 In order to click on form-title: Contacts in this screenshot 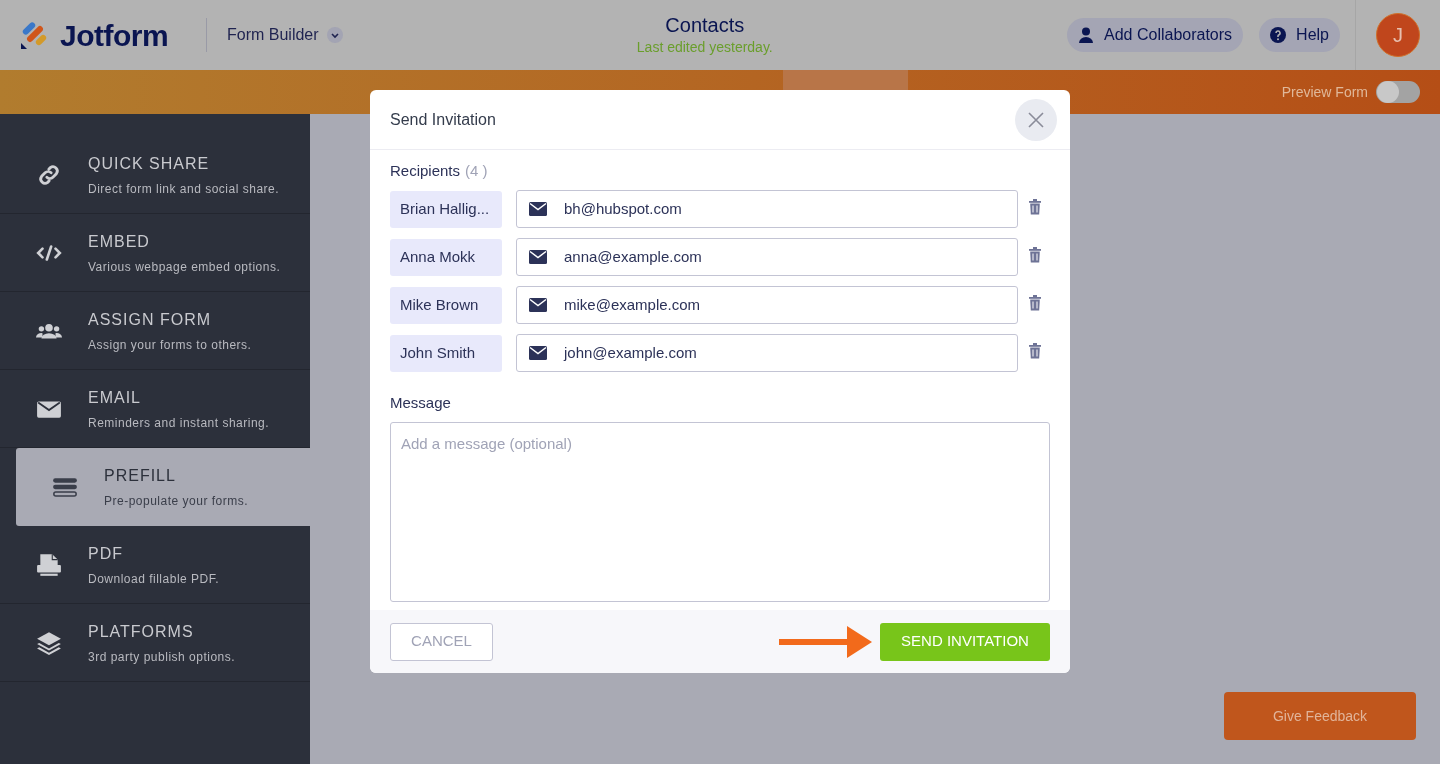, I will do `click(705, 24)`.